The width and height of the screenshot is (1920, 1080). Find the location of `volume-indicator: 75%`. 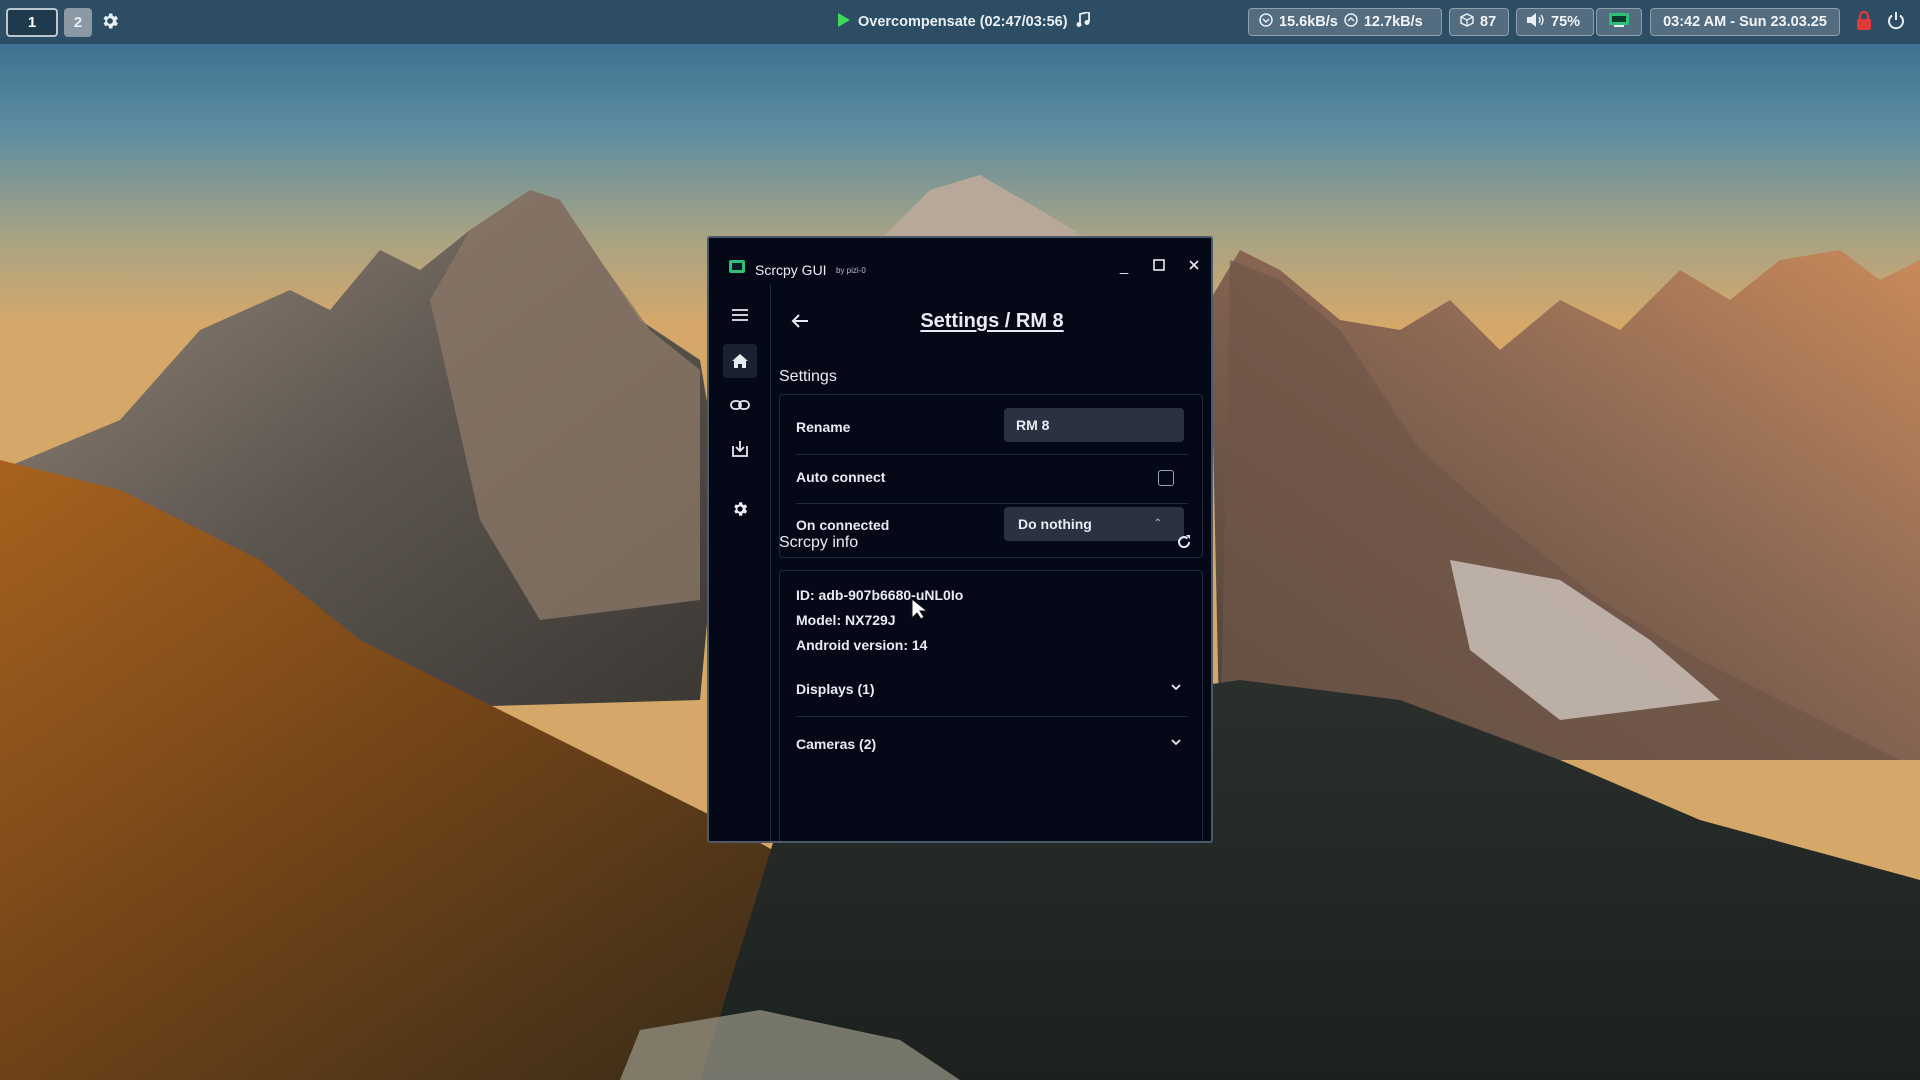

volume-indicator: 75% is located at coordinates (1555, 22).